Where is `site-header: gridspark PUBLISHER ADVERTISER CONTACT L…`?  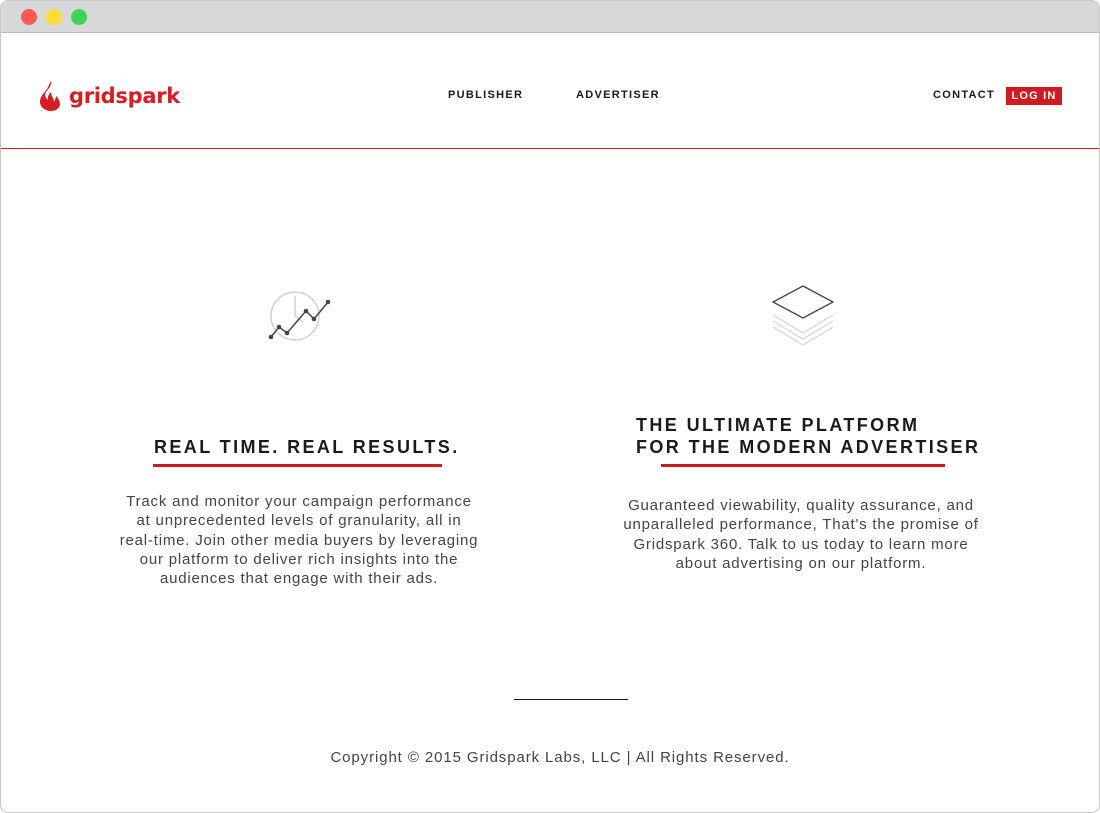
site-header: gridspark PUBLISHER ADVERTISER CONTACT L… is located at coordinates (550, 91).